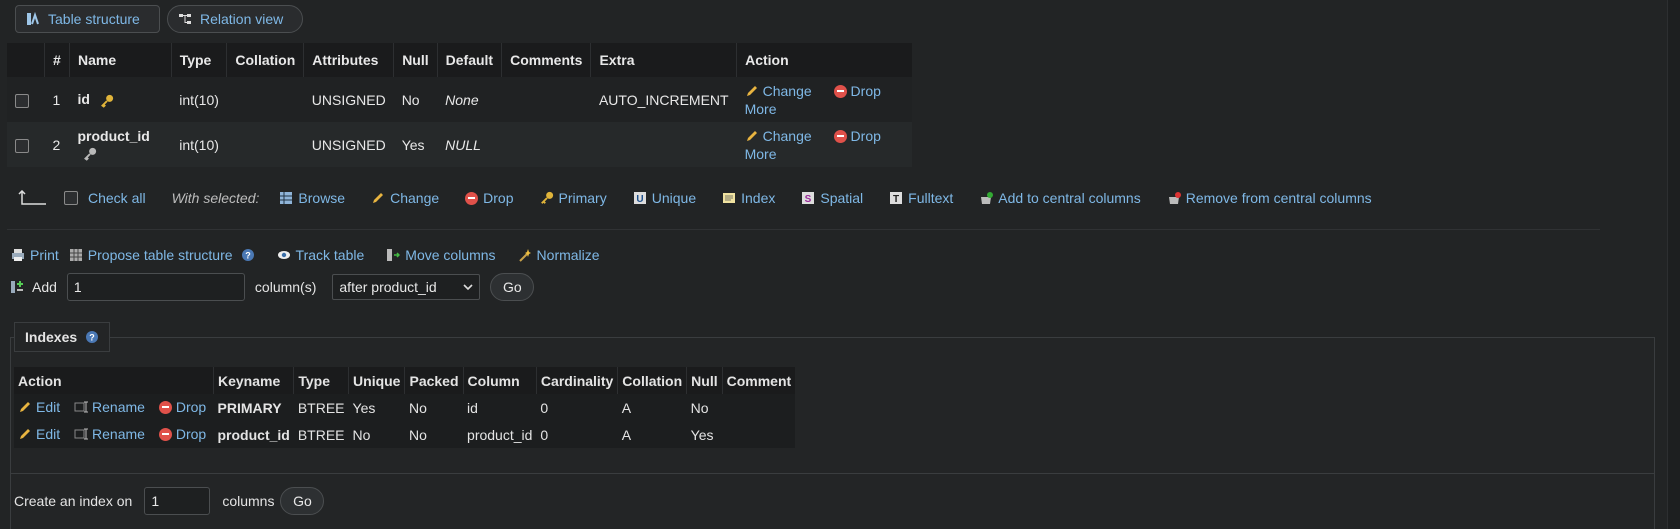 The height and width of the screenshot is (529, 1680). What do you see at coordinates (215, 198) in the screenshot?
I see `with-selected-label: With selected:` at bounding box center [215, 198].